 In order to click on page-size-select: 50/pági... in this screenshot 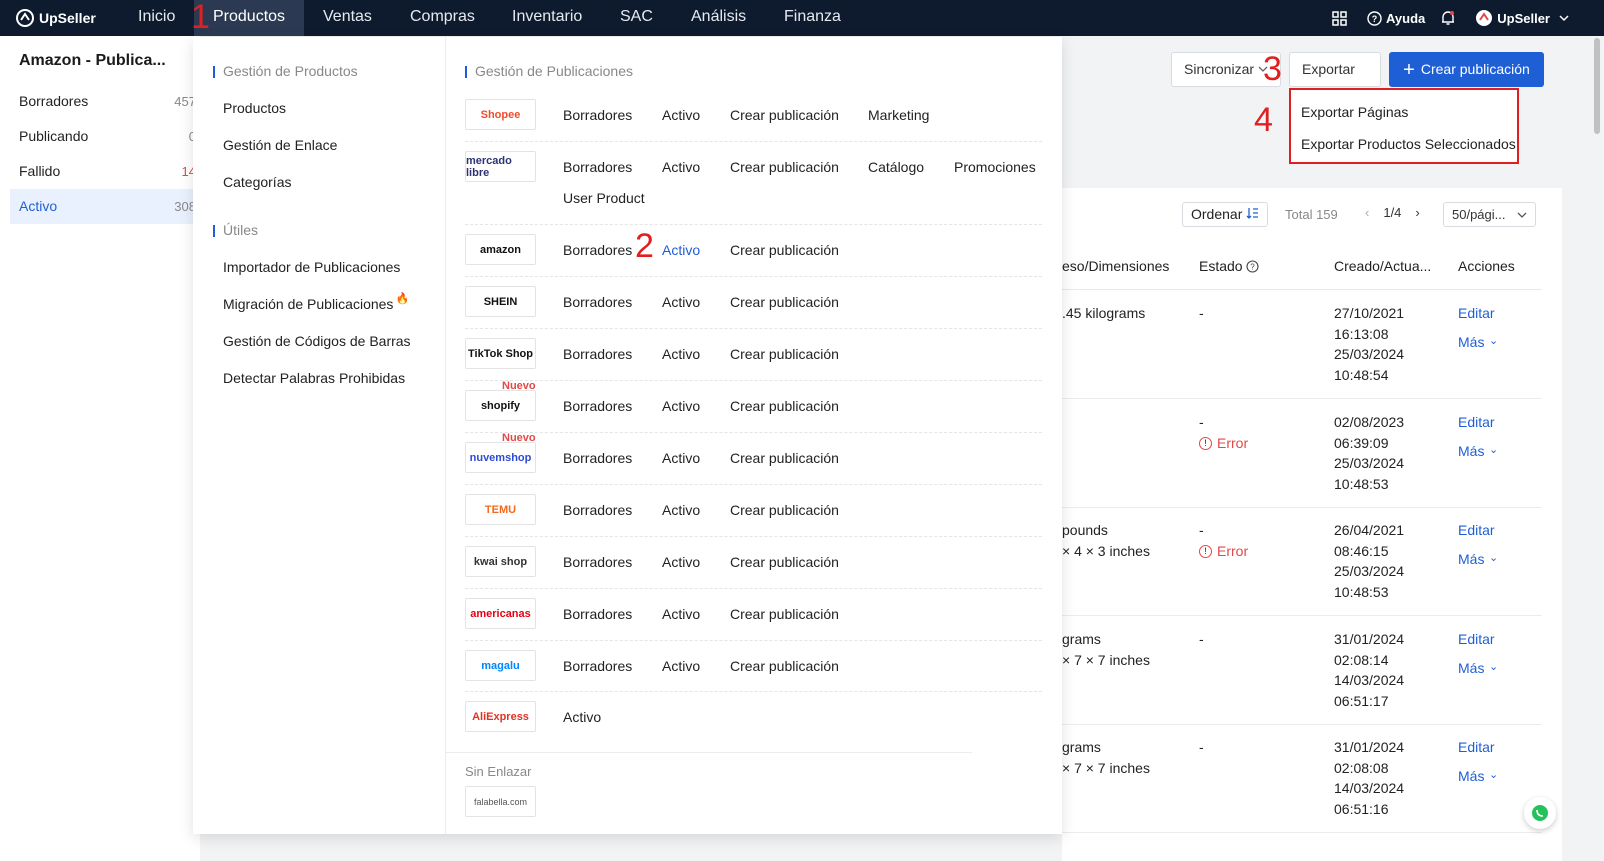, I will do `click(1489, 214)`.